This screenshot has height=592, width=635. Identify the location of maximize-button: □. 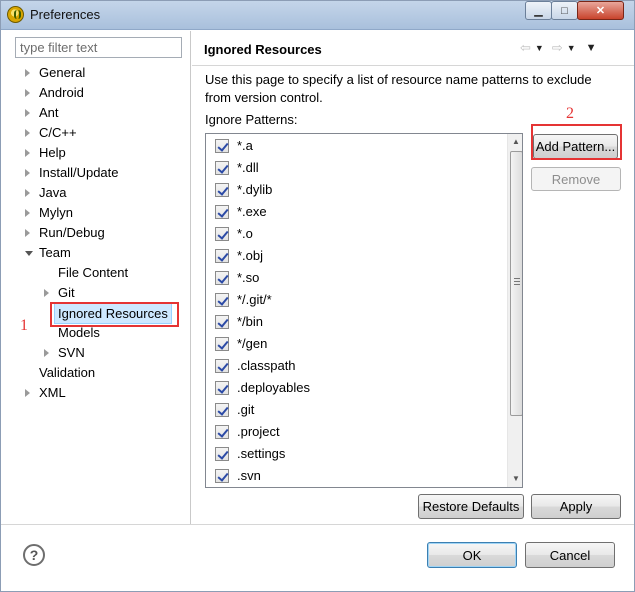
(564, 10).